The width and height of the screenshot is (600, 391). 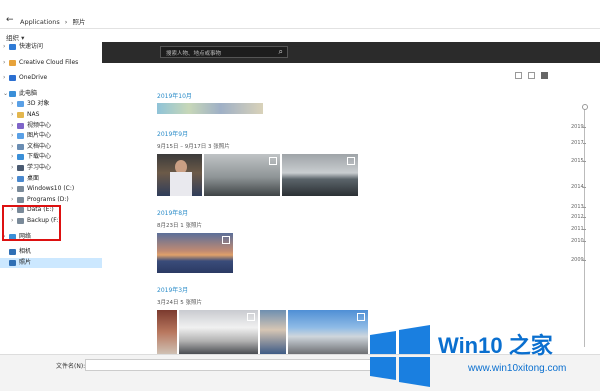 What do you see at coordinates (531, 75) in the screenshot?
I see `medium-view-icon` at bounding box center [531, 75].